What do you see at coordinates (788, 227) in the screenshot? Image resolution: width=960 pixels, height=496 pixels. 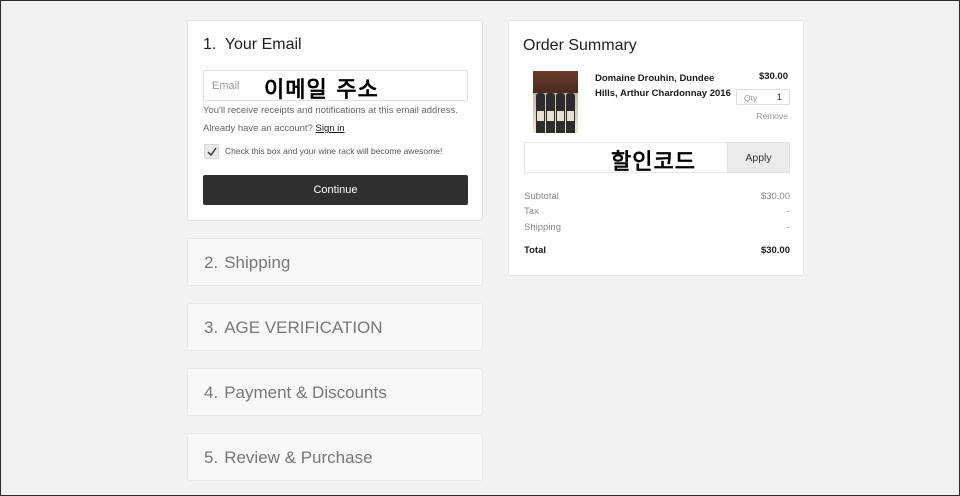 I see `shipping-value: -` at bounding box center [788, 227].